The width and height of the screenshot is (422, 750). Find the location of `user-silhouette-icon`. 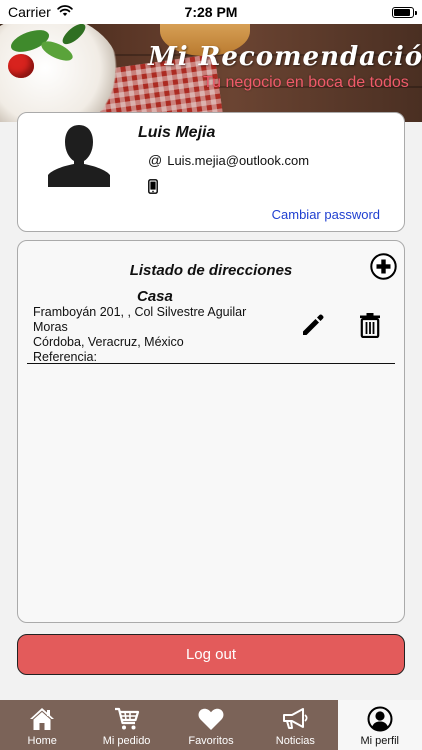

user-silhouette-icon is located at coordinates (79, 151).